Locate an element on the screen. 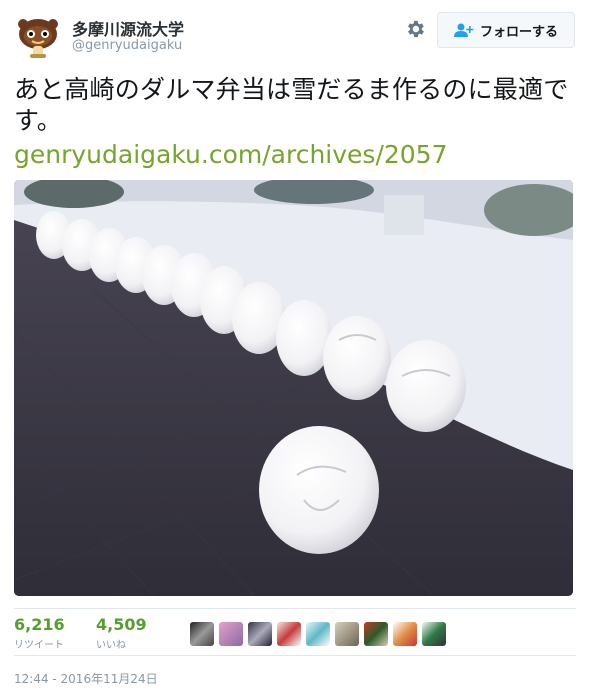 The height and width of the screenshot is (698, 597). retweet-count: 6,216 is located at coordinates (39, 624).